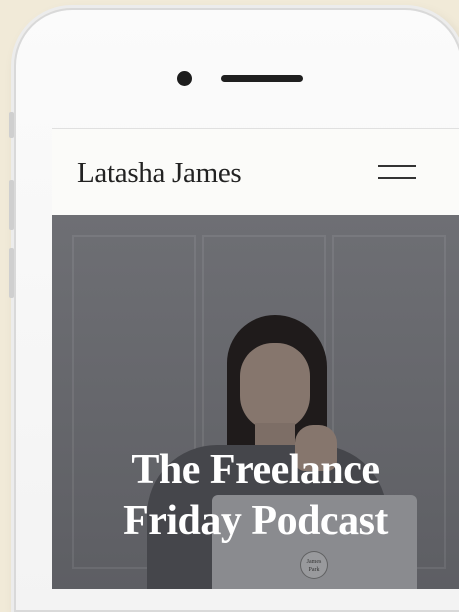 This screenshot has width=459, height=612. What do you see at coordinates (262, 78) in the screenshot?
I see `earpiece-speaker` at bounding box center [262, 78].